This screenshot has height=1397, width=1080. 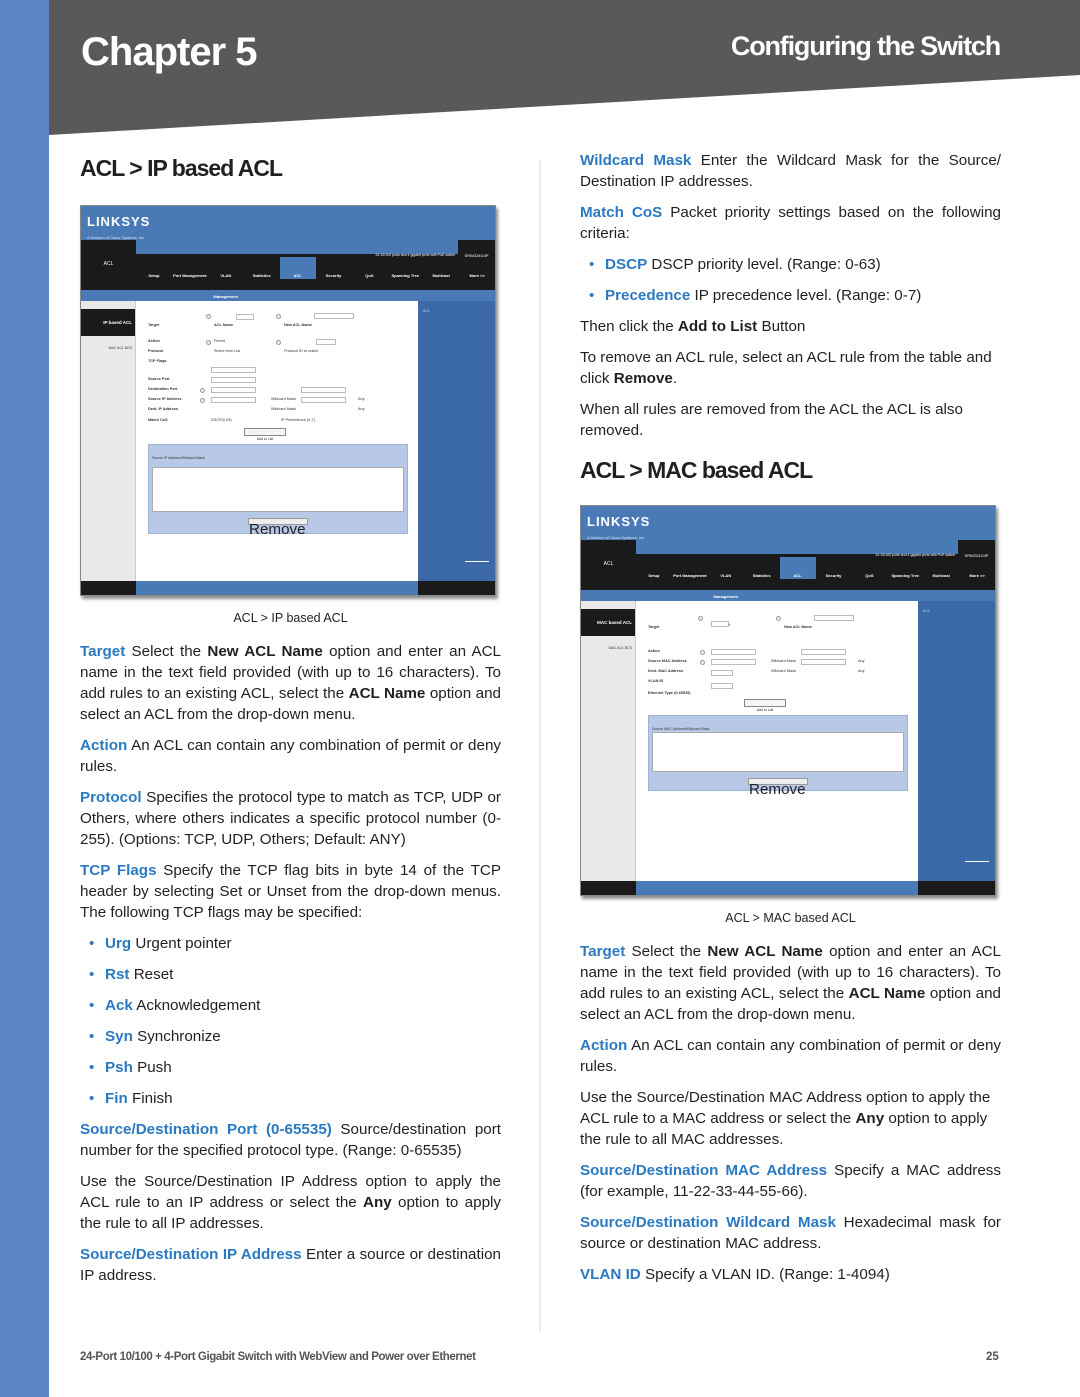 What do you see at coordinates (181, 168) in the screenshot?
I see `heading-ip-based-acl: ACL > IP based ACL` at bounding box center [181, 168].